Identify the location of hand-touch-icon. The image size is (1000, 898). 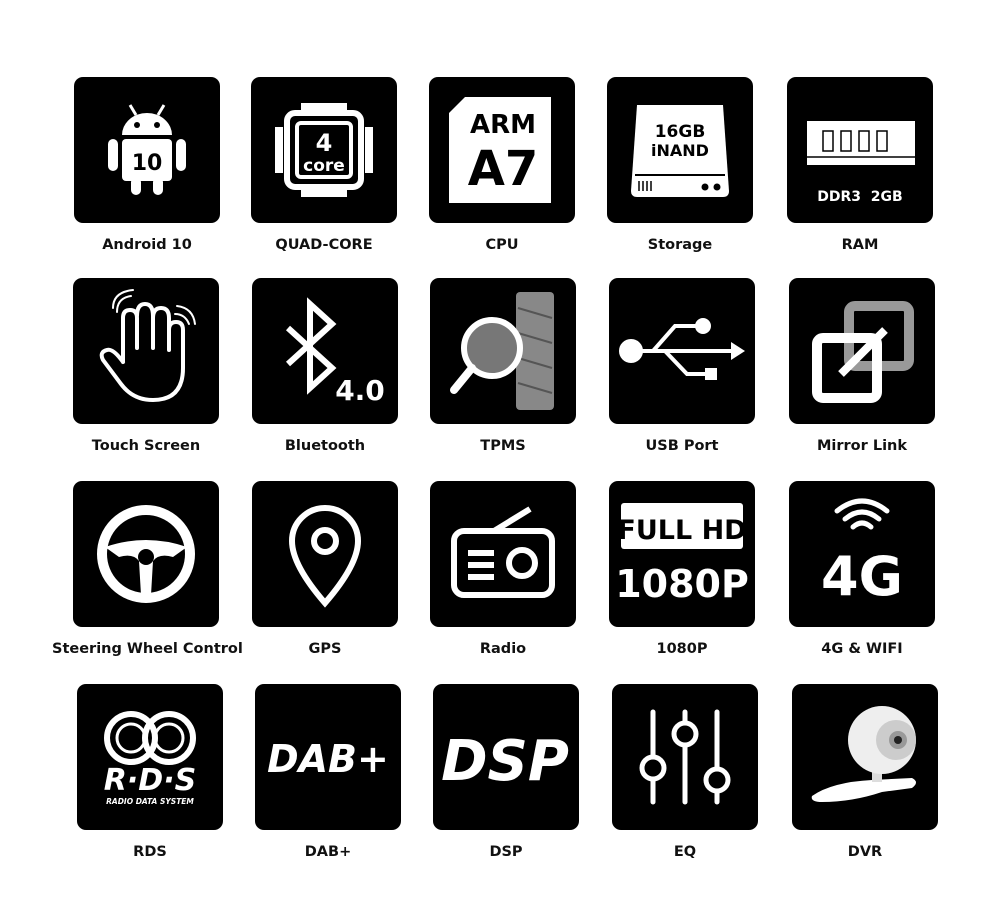
(146, 351).